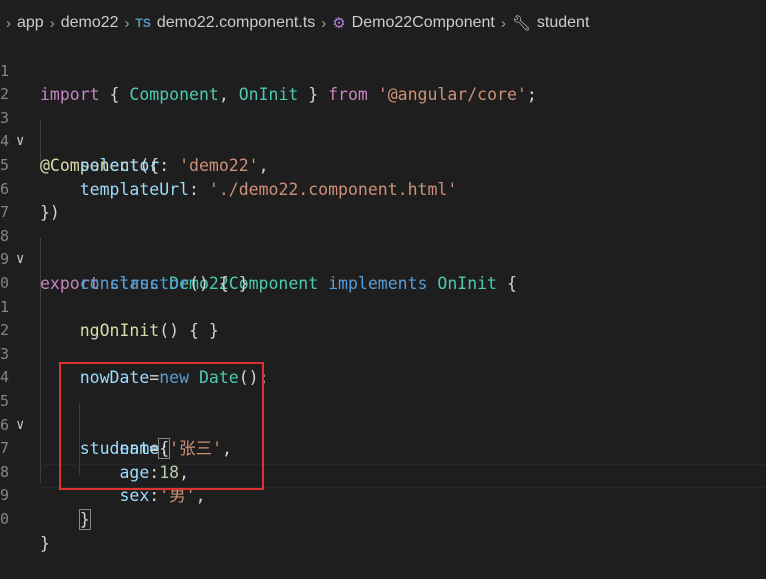  Describe the element at coordinates (80, 141) in the screenshot. I see `code-line: 3 ∨ @Component({` at that location.